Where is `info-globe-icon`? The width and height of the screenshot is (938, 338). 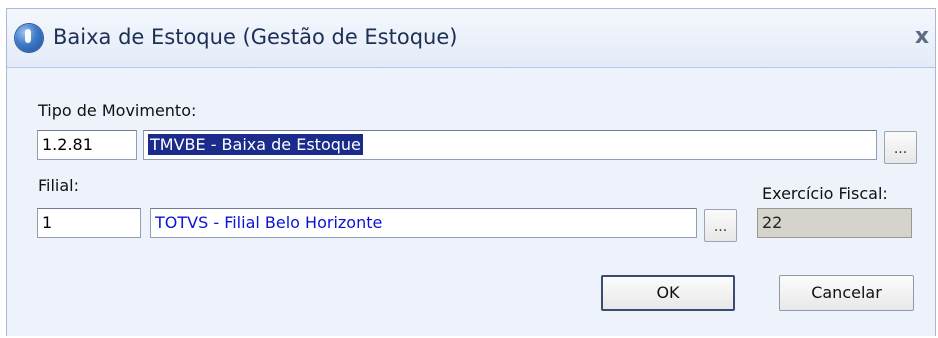
info-globe-icon is located at coordinates (29, 38).